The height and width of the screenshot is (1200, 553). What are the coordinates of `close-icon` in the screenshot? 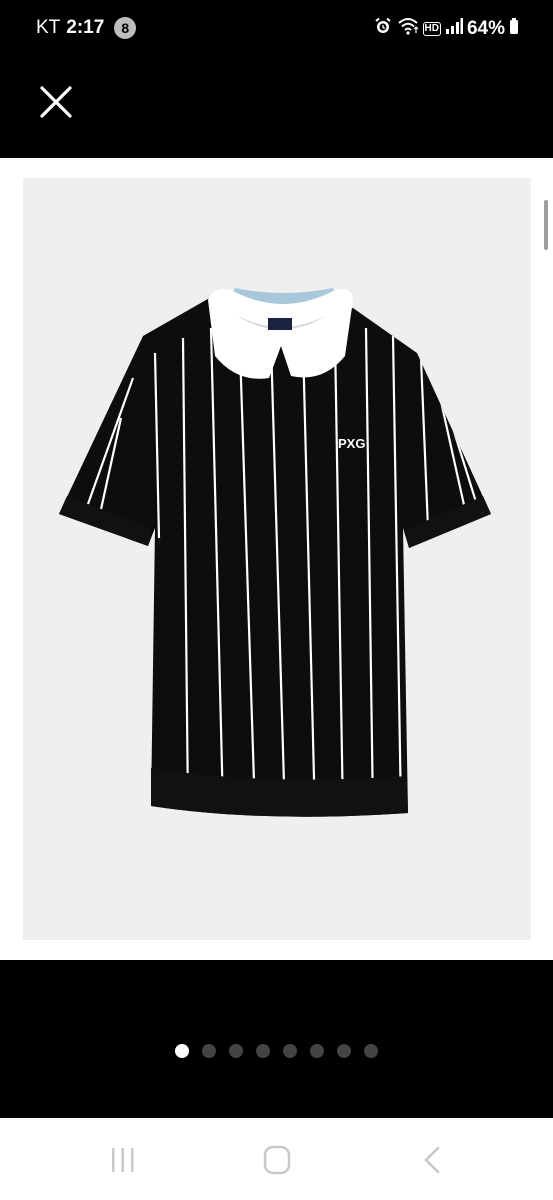 It's located at (56, 102).